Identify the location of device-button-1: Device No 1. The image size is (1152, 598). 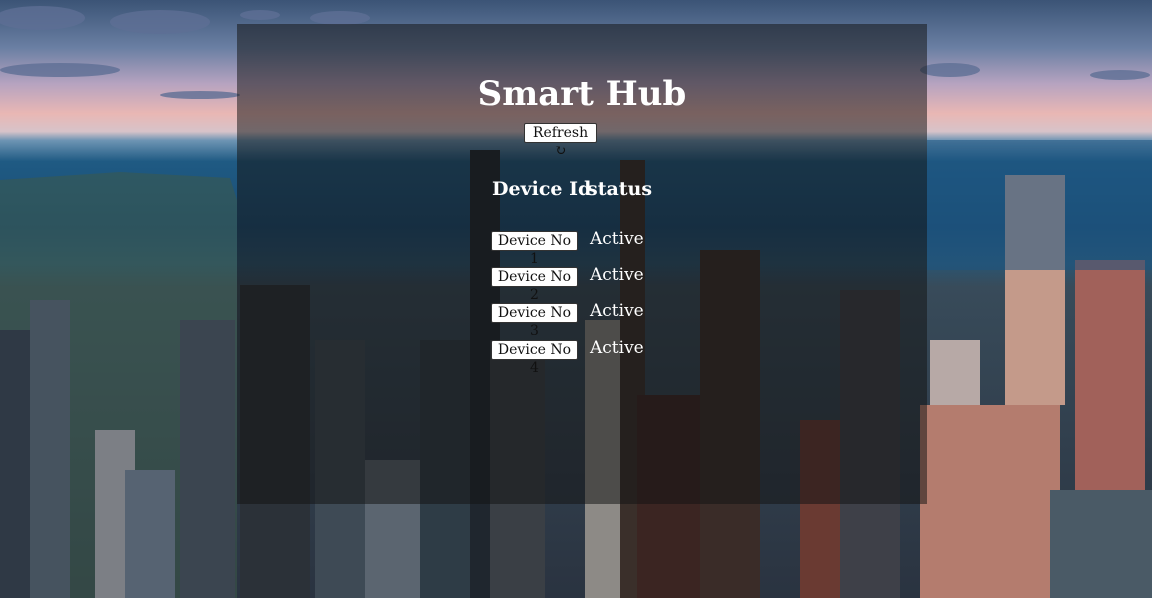
(534, 249).